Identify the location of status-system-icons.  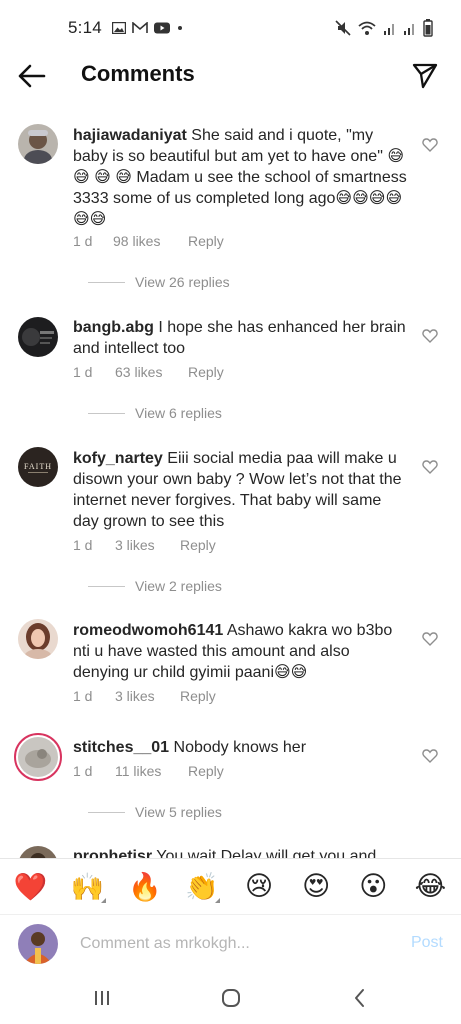
(384, 28).